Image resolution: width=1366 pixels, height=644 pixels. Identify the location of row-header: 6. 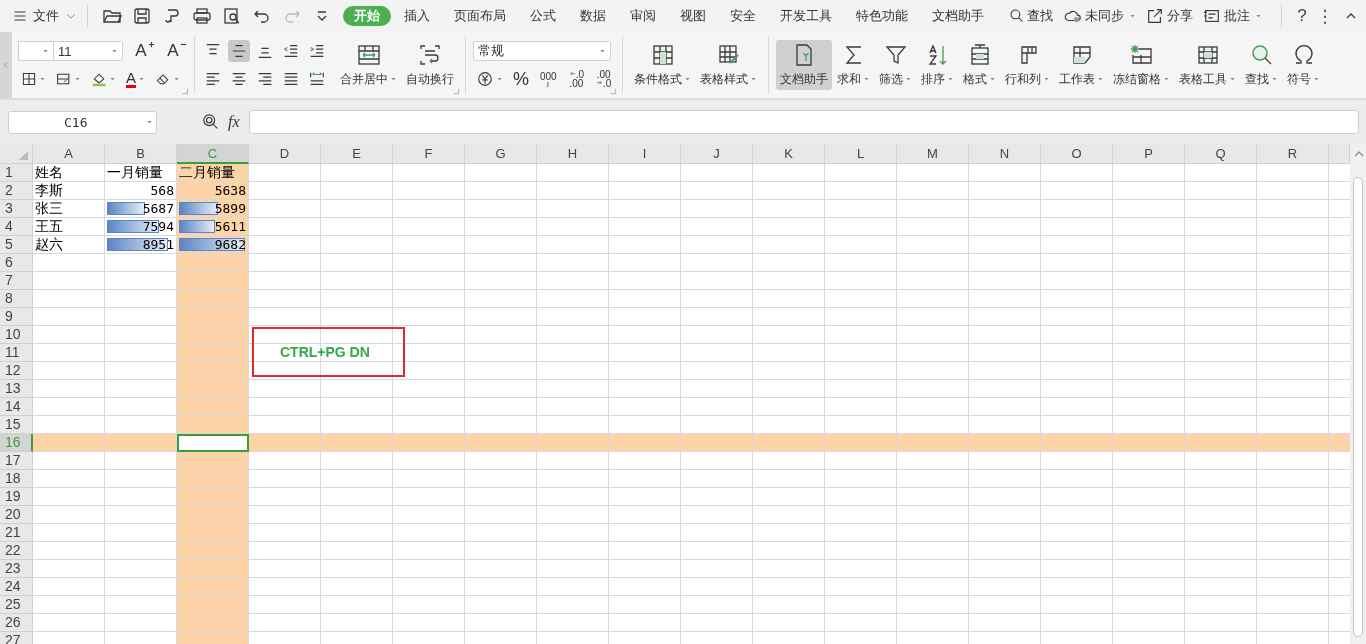
(16, 263).